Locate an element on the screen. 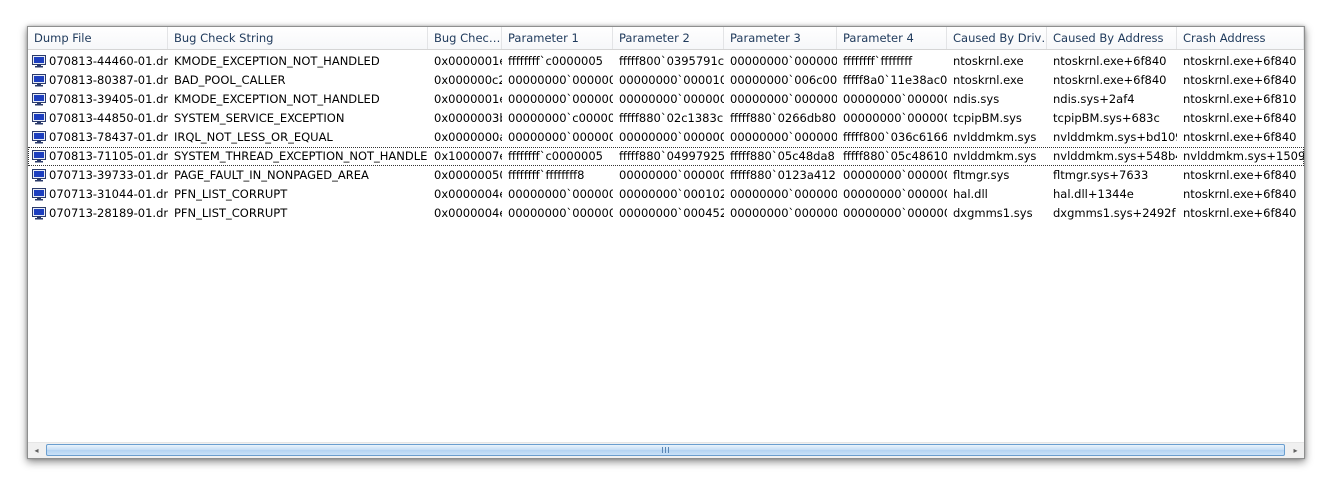 Image resolution: width=1332 pixels, height=487 pixels. cell-parameter-3: fffff880`0123a412 is located at coordinates (783, 175).